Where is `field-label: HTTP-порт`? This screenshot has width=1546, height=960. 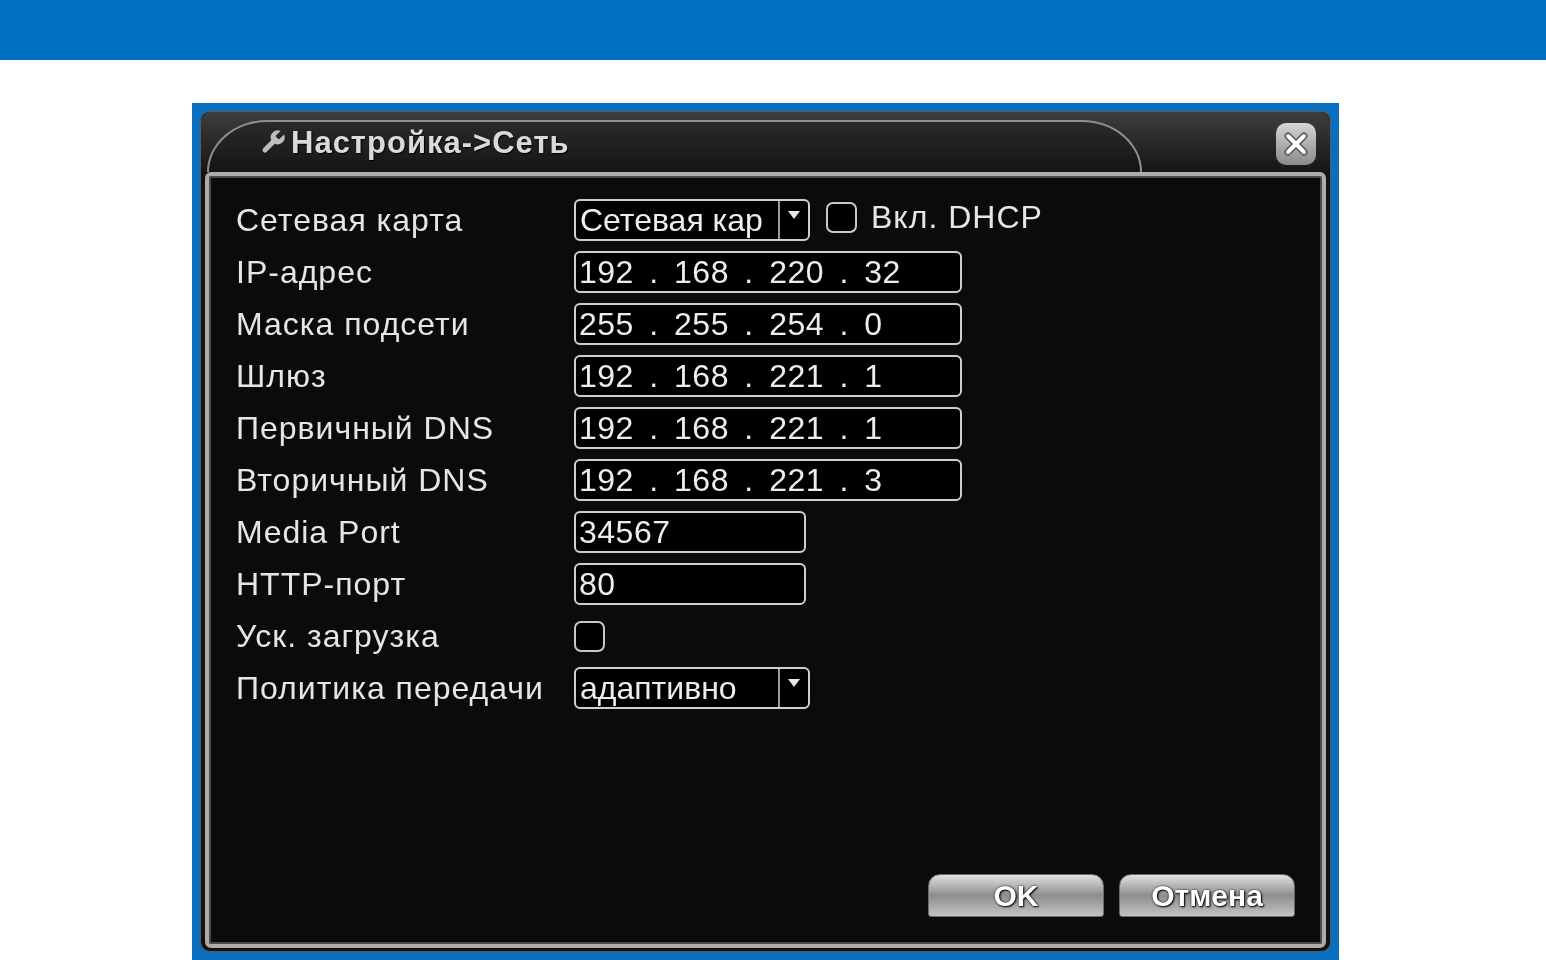
field-label: HTTP-порт is located at coordinates (322, 584).